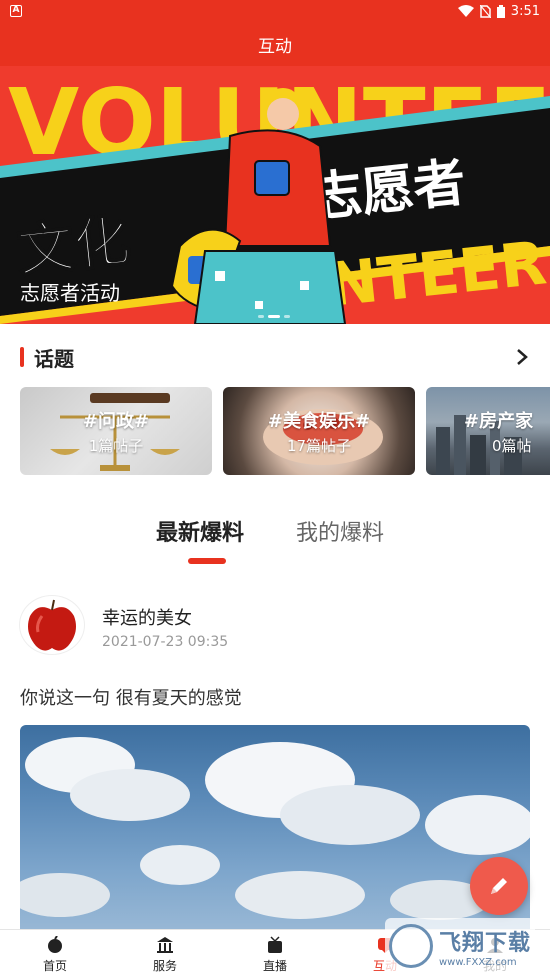 This screenshot has width=550, height=979. What do you see at coordinates (274, 965) in the screenshot?
I see `nav-label: 直播` at bounding box center [274, 965].